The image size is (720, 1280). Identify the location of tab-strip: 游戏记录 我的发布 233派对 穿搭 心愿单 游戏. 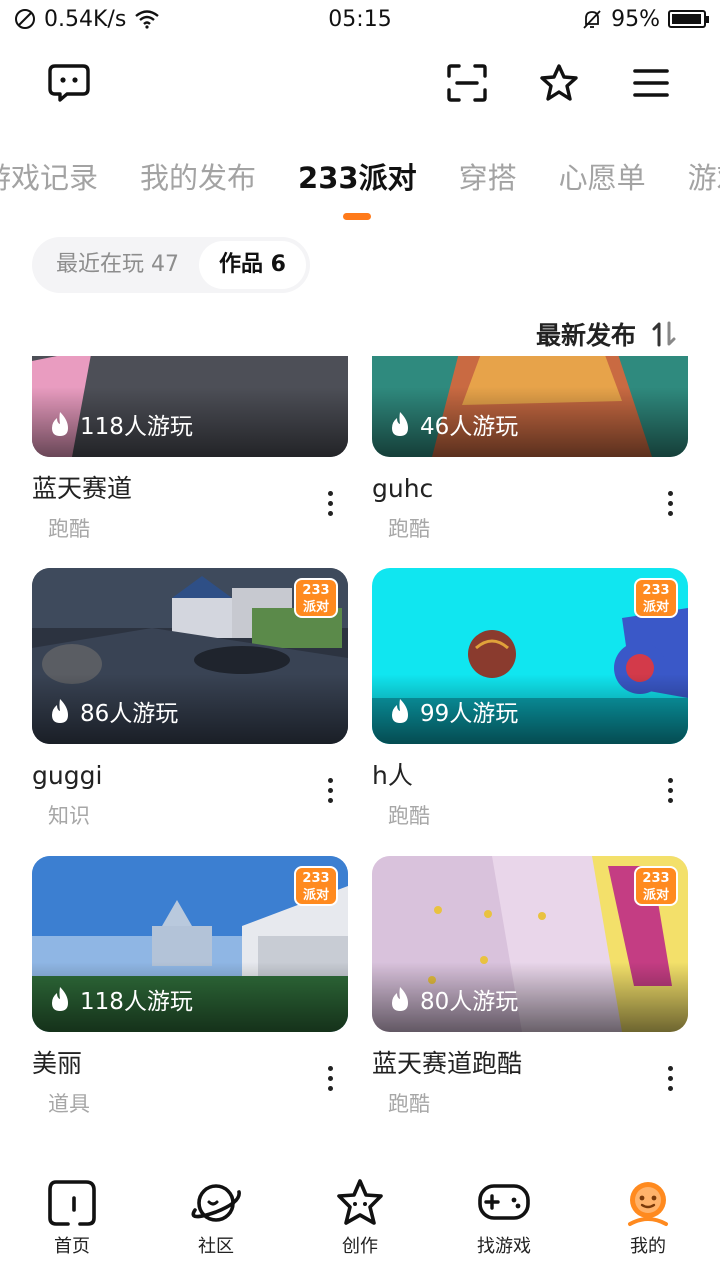
(360, 185).